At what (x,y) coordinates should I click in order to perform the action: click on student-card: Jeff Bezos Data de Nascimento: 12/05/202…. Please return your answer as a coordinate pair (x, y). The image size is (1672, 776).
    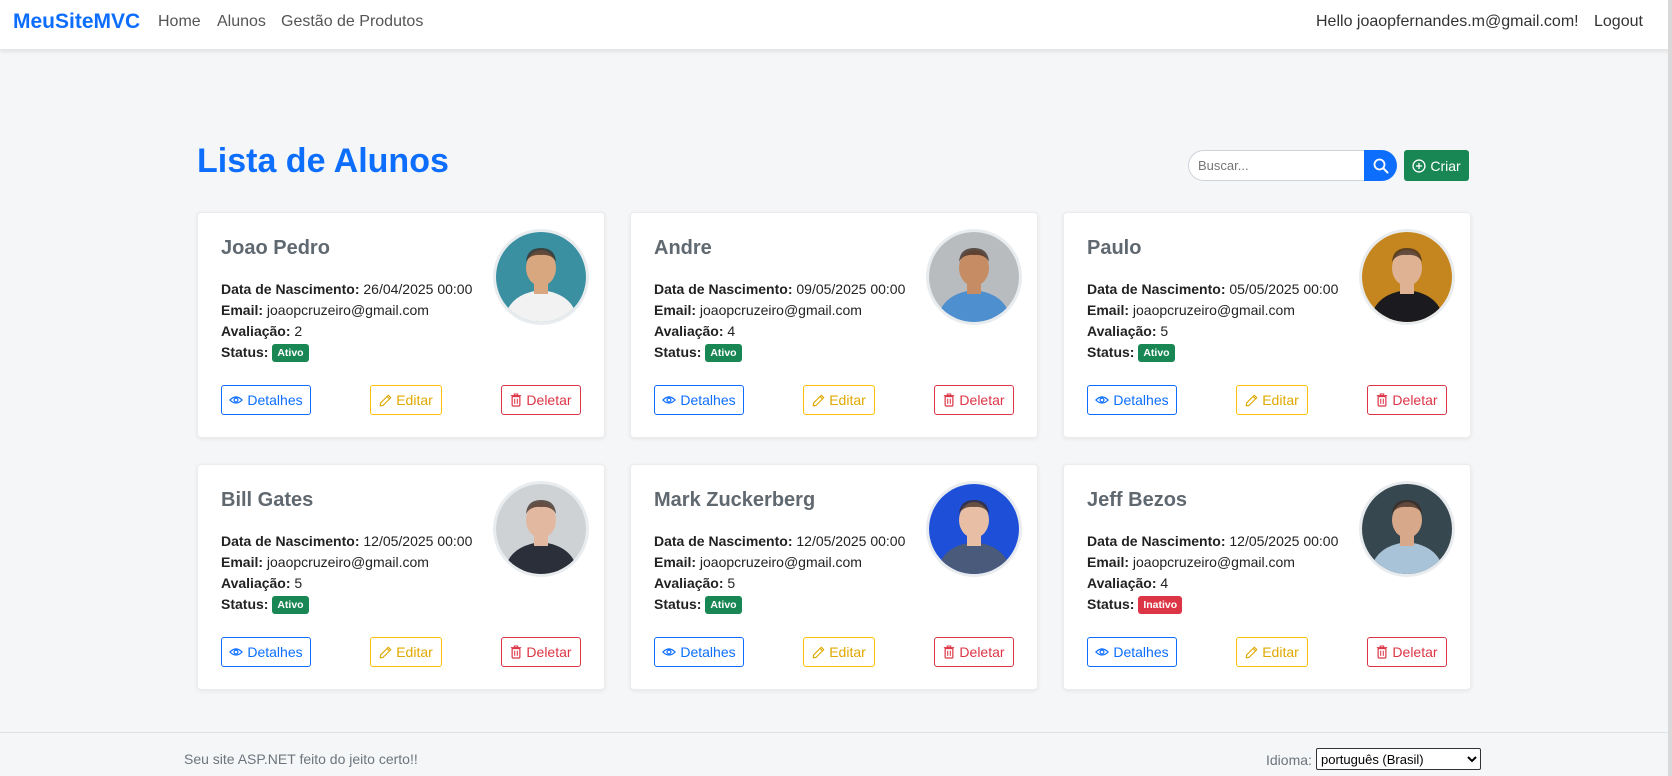
    Looking at the image, I should click on (1267, 577).